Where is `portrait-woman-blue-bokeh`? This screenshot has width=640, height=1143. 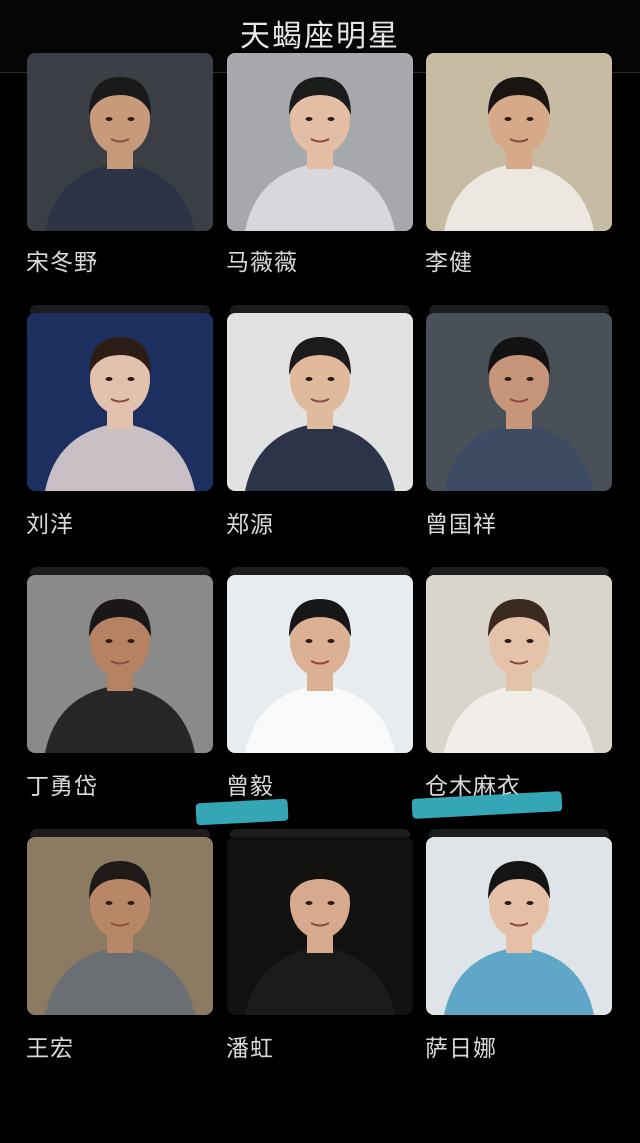 portrait-woman-blue-bokeh is located at coordinates (120, 402).